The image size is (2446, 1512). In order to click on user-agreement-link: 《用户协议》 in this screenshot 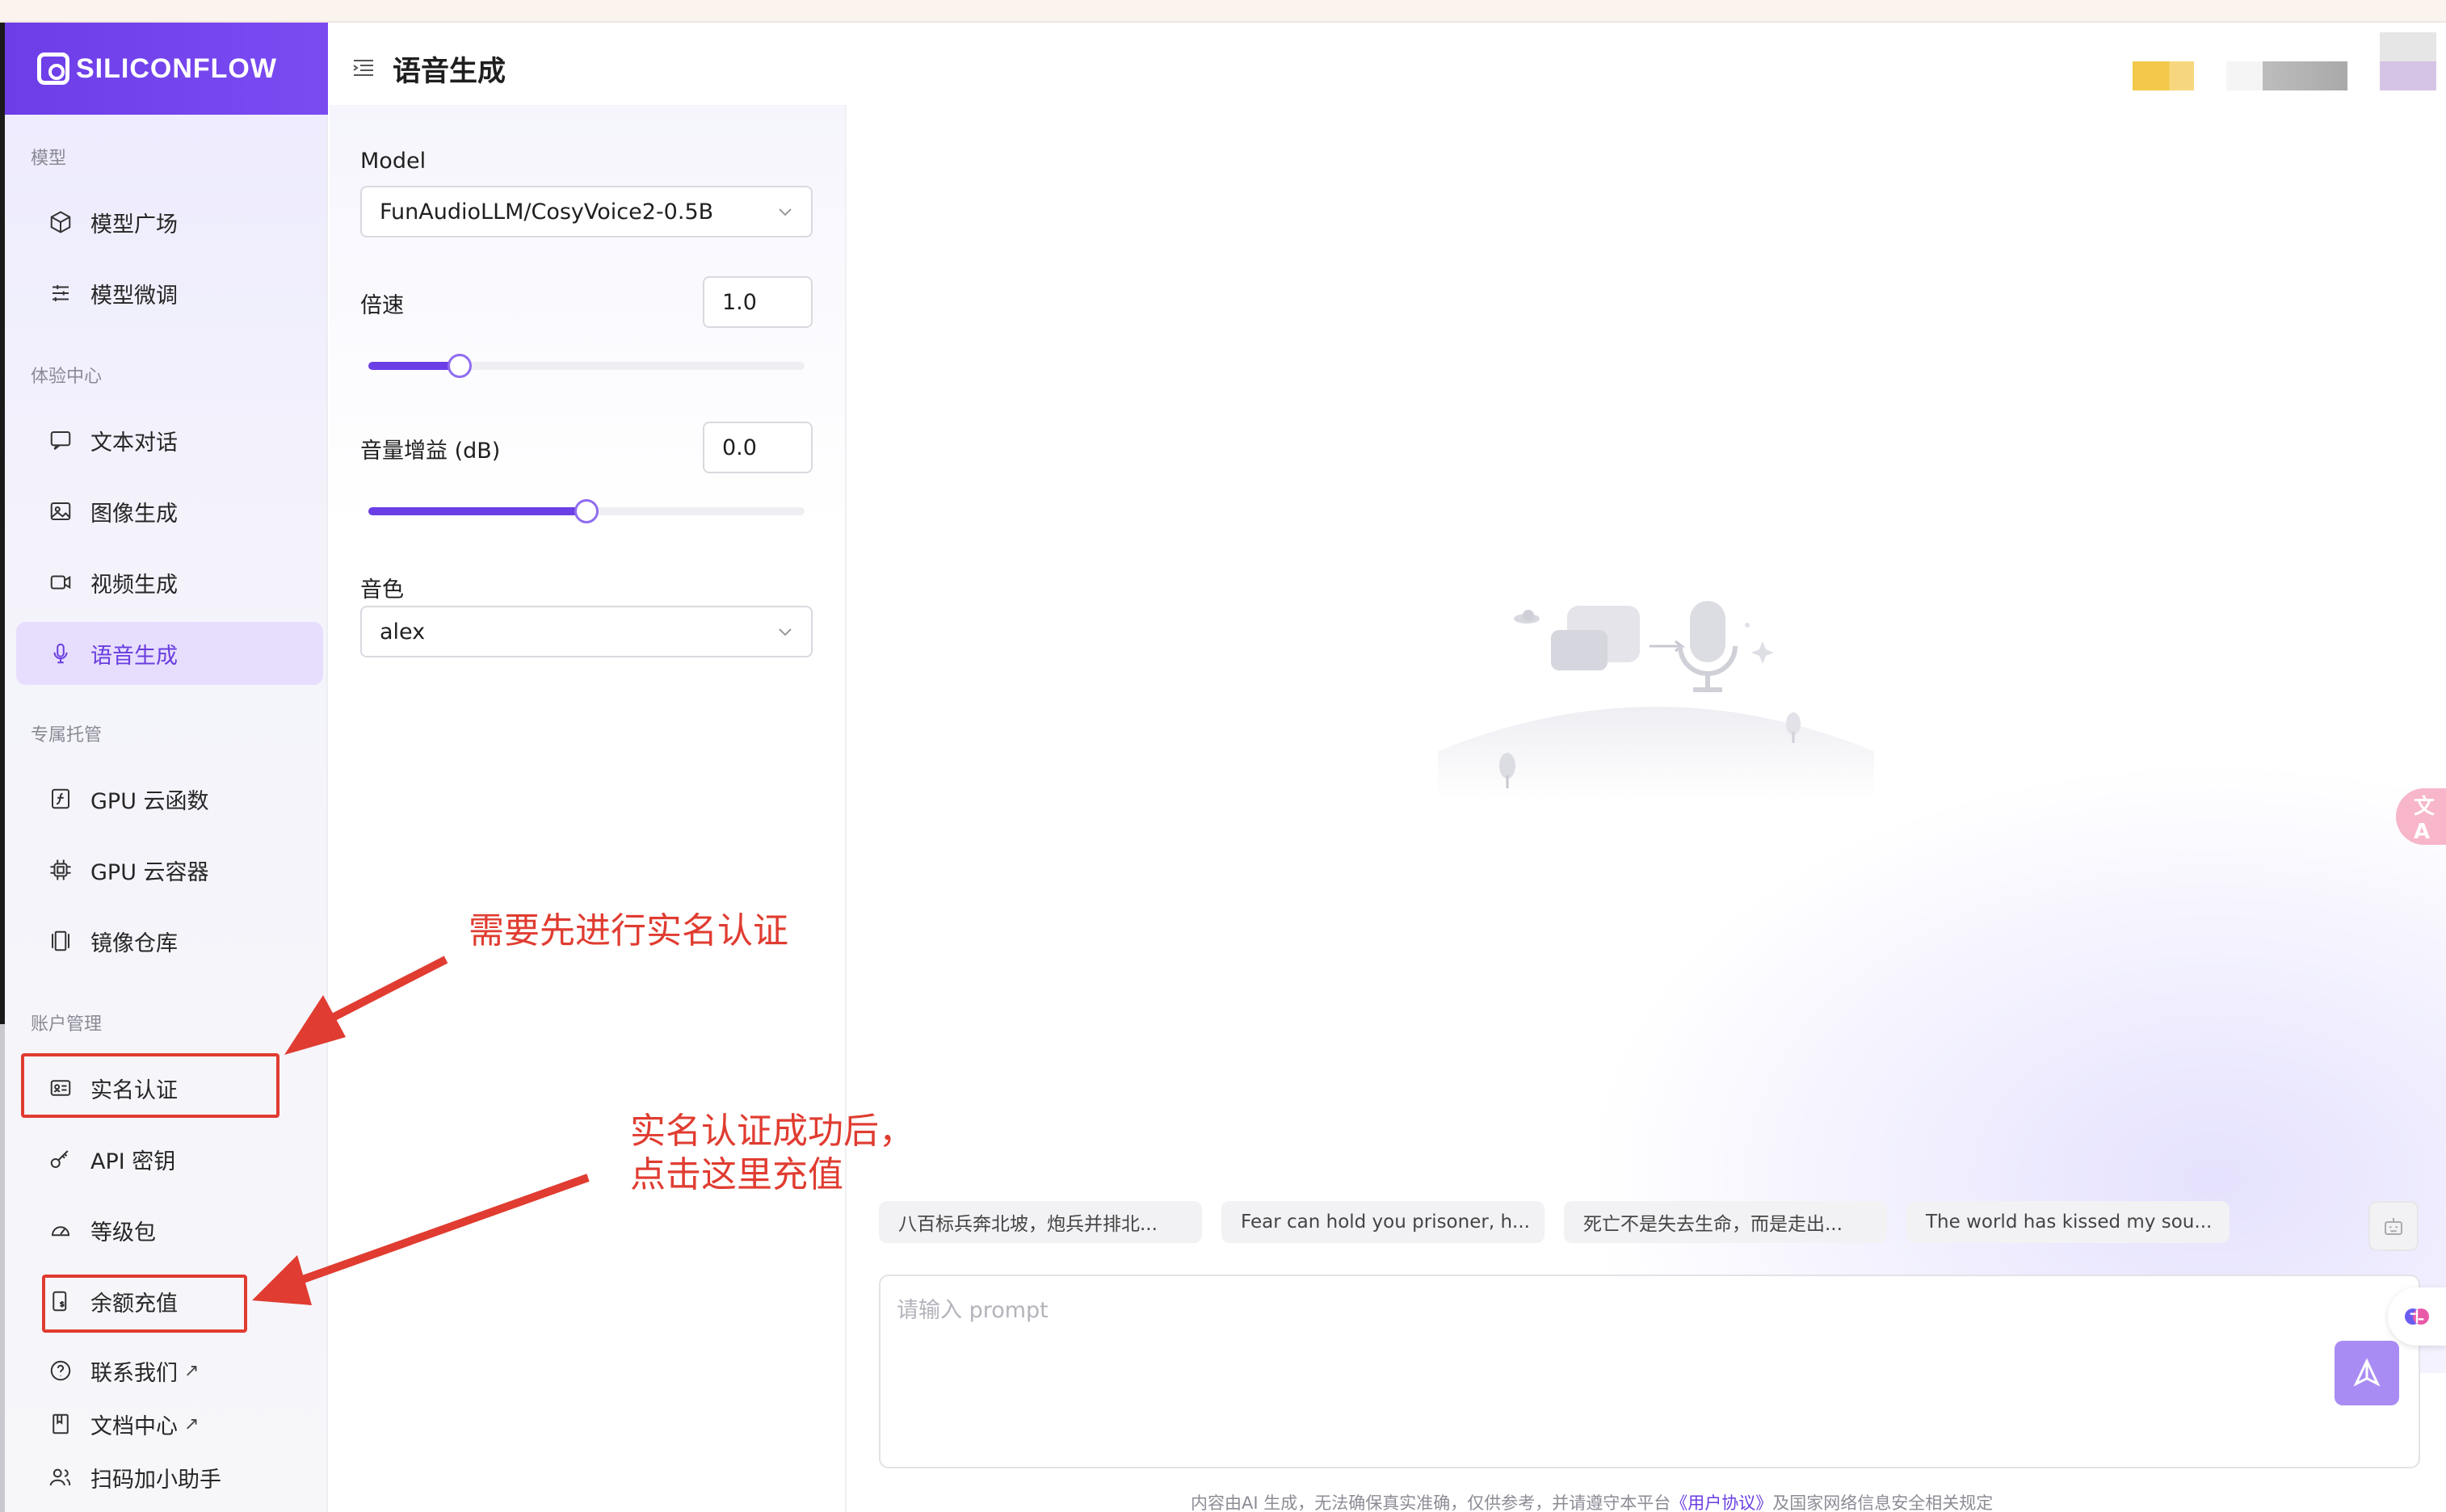, I will do `click(1721, 1503)`.